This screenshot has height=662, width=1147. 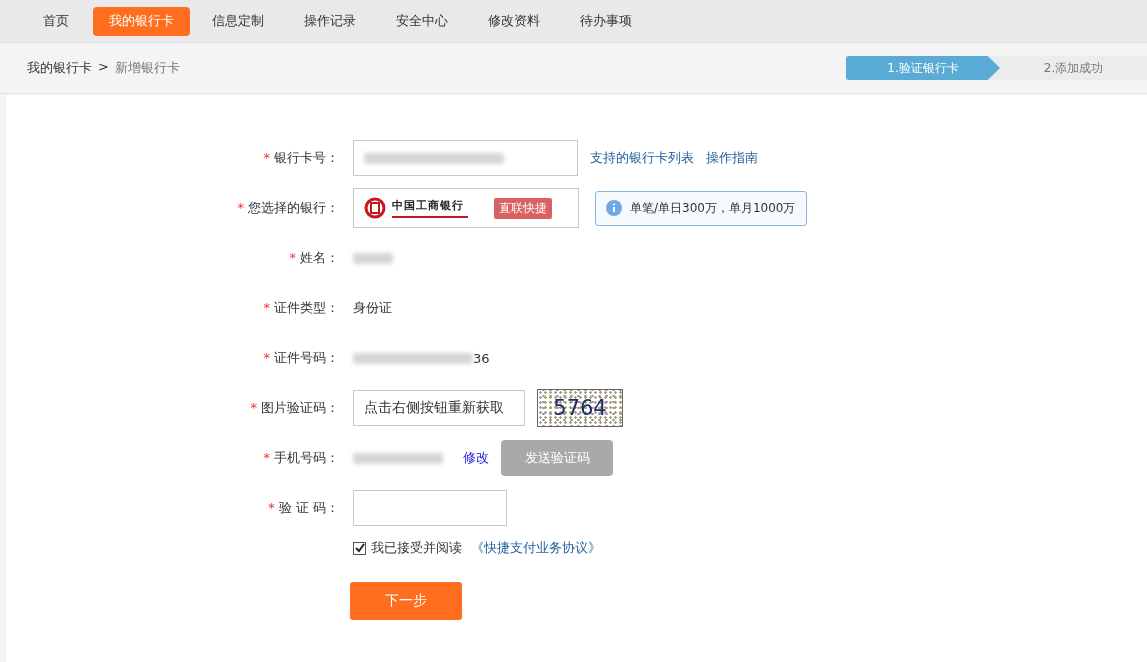 I want to click on field-label: 您选择的银行：, so click(x=293, y=207).